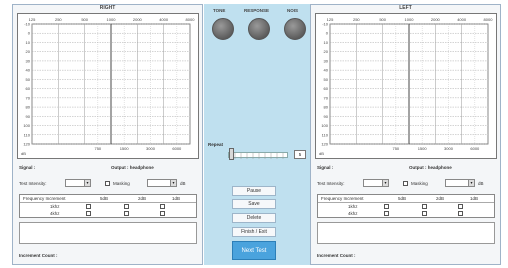 Image resolution: width=508 pixels, height=268 pixels. Describe the element at coordinates (430, 167) in the screenshot. I see `left-output-label: Output : headphone` at that location.